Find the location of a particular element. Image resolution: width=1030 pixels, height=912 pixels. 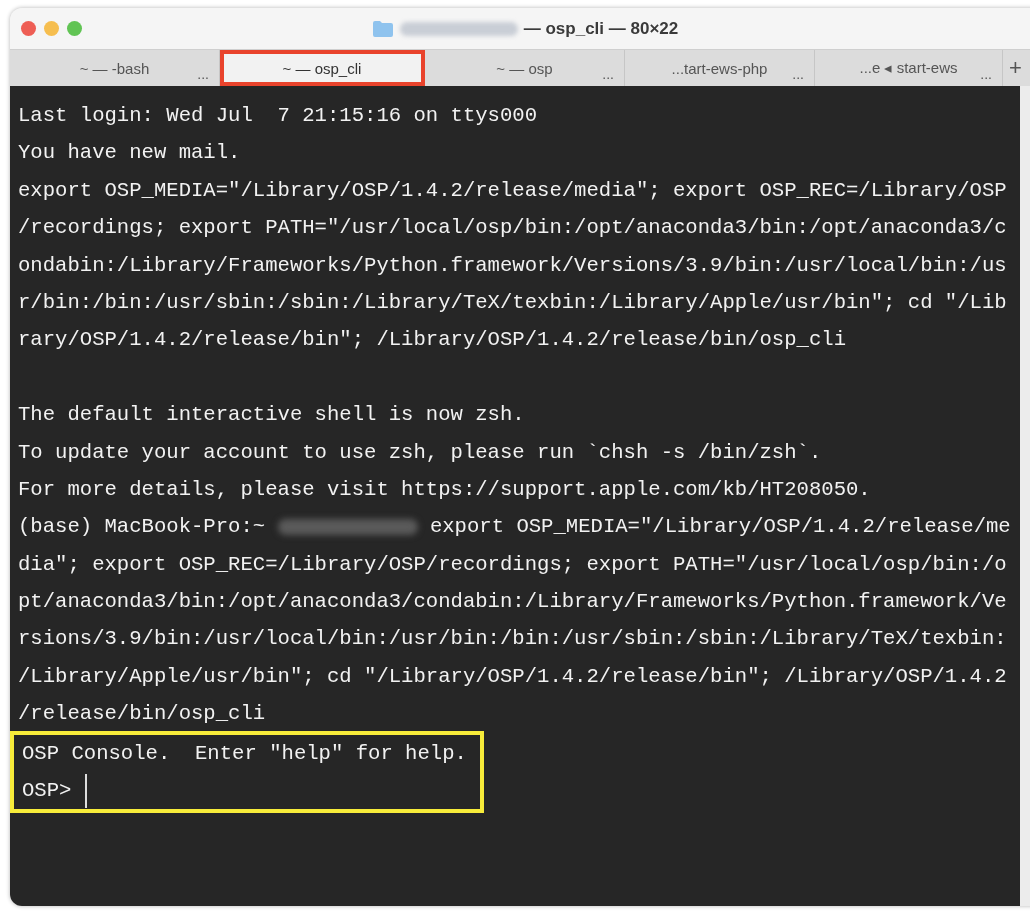

terminal-line: export OSP_MEDIA="/Library/OSP/1.4.2/release/me is located at coordinates (719, 527).